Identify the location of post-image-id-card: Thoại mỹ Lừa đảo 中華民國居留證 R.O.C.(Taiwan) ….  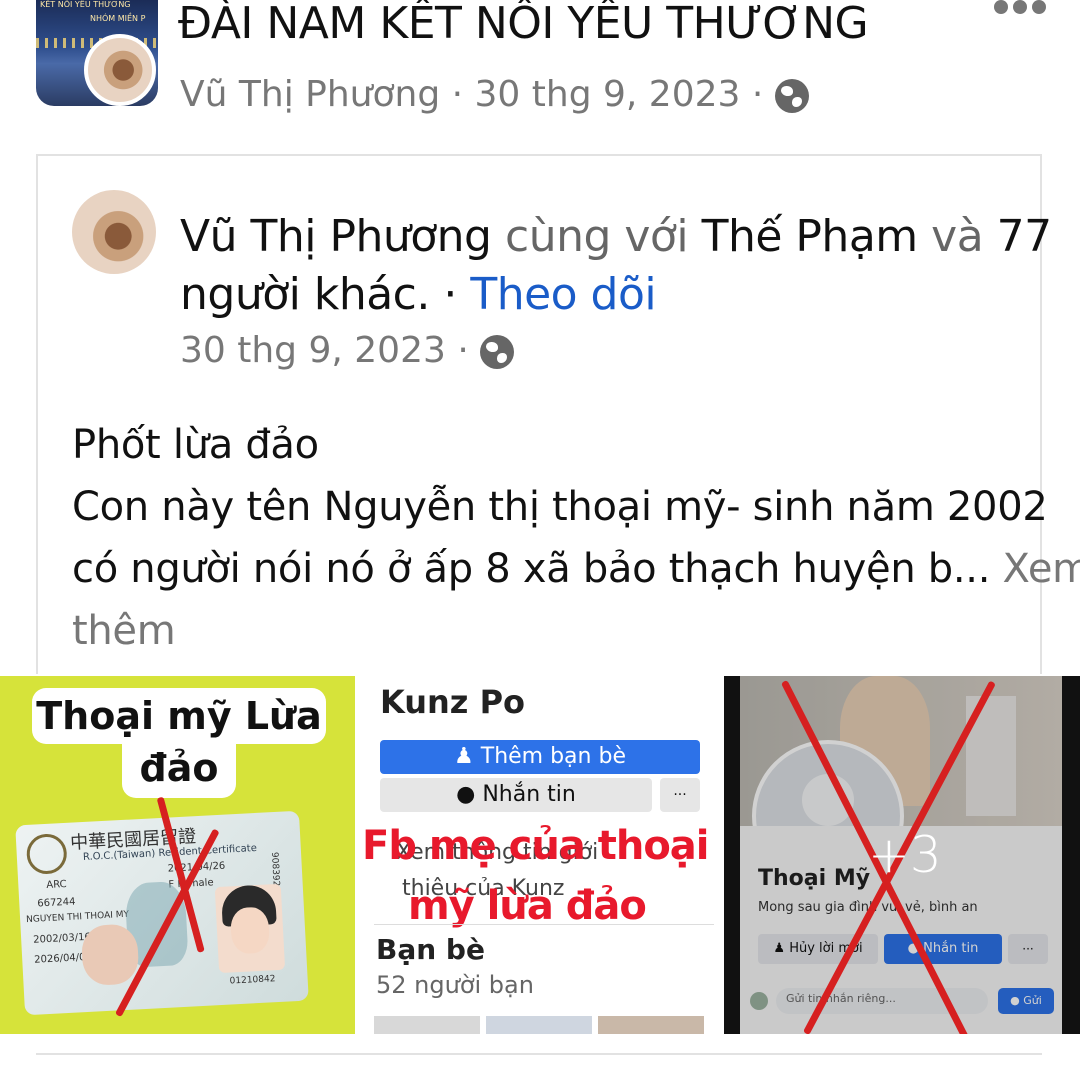
(177, 855).